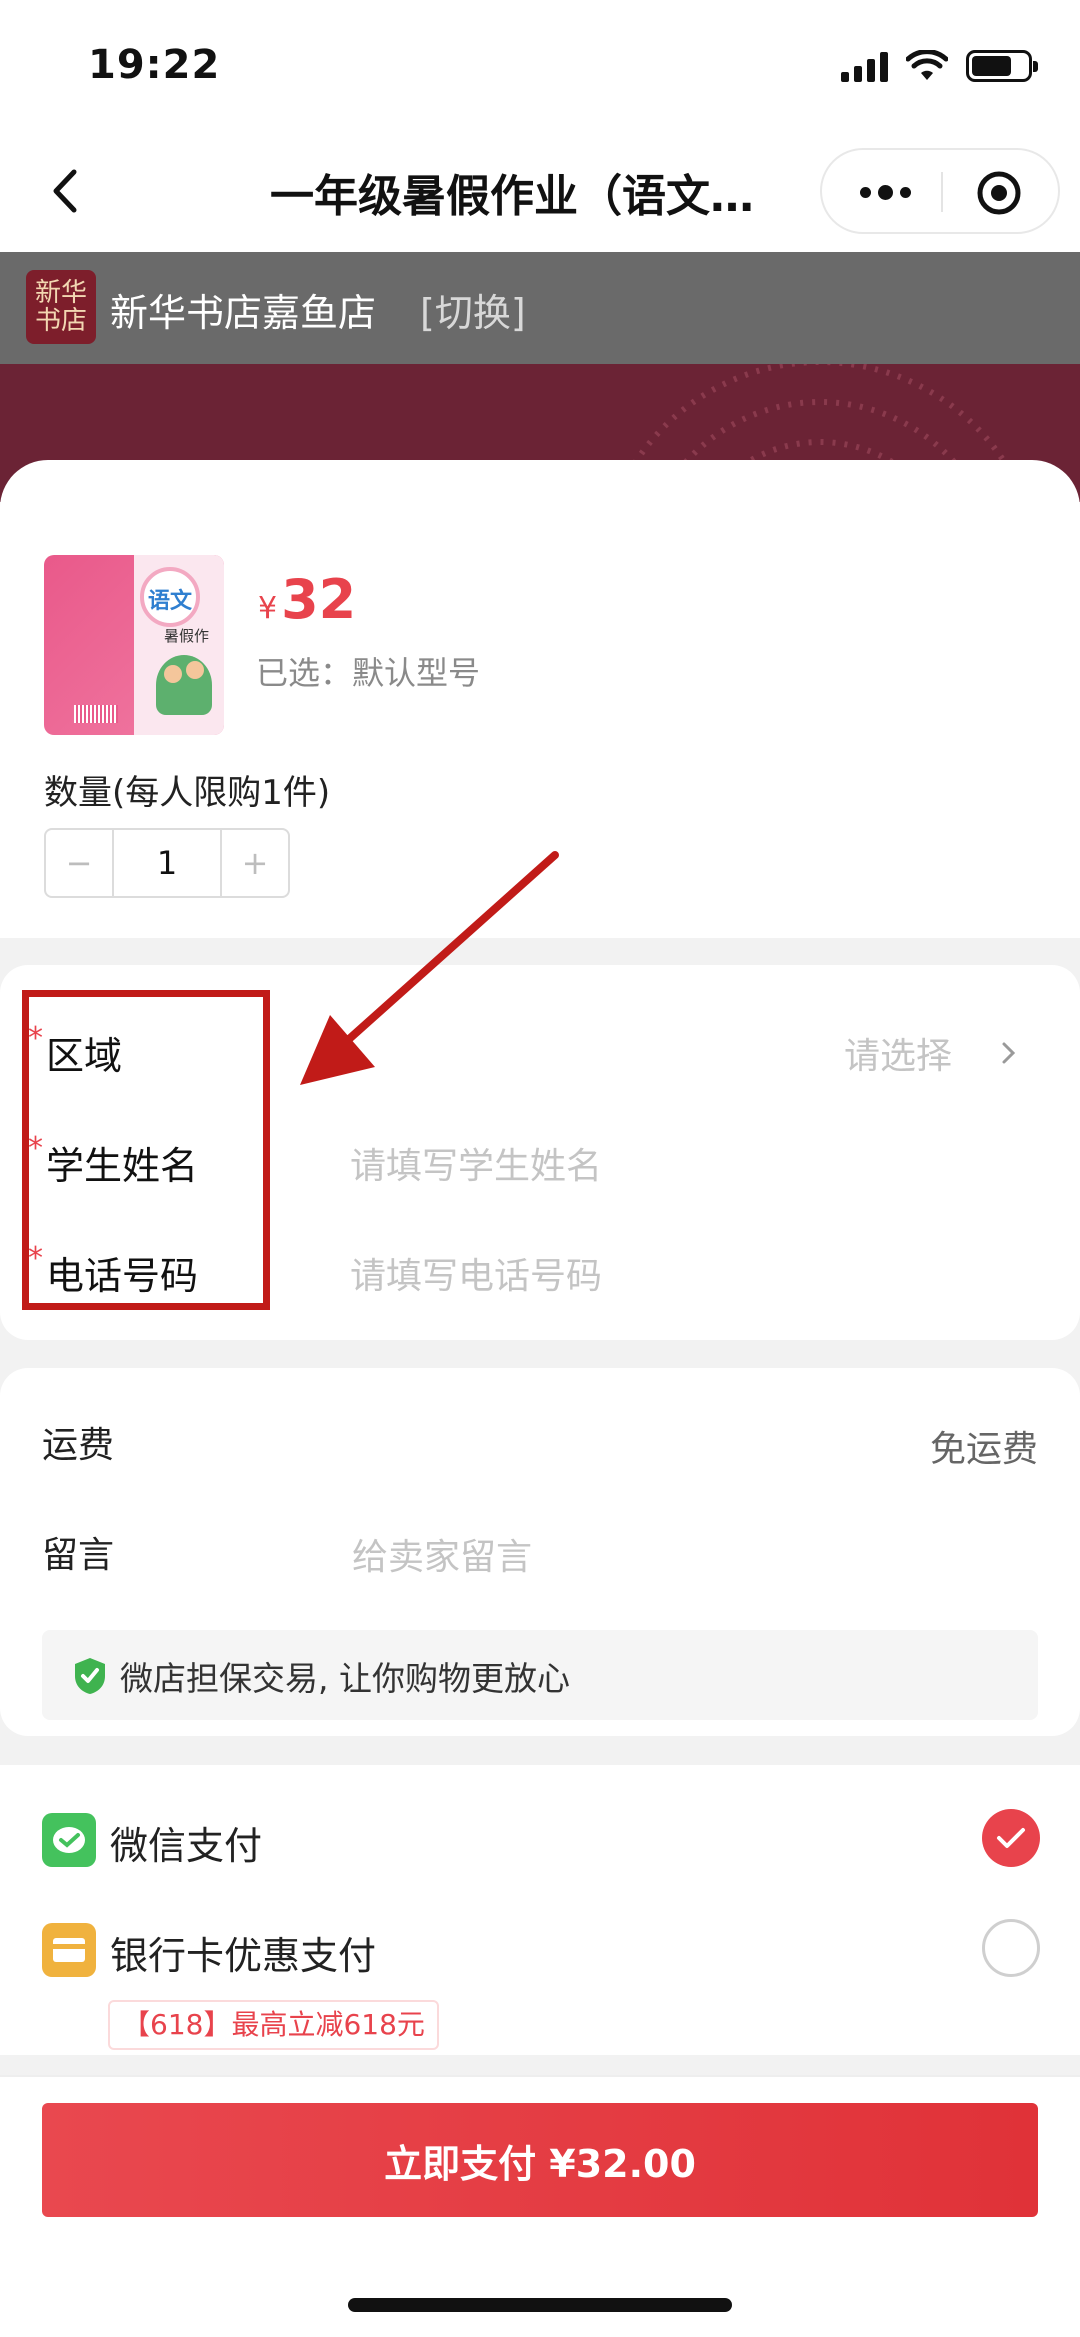 Image resolution: width=1080 pixels, height=2337 pixels. I want to click on close-mini-program-icon, so click(999, 193).